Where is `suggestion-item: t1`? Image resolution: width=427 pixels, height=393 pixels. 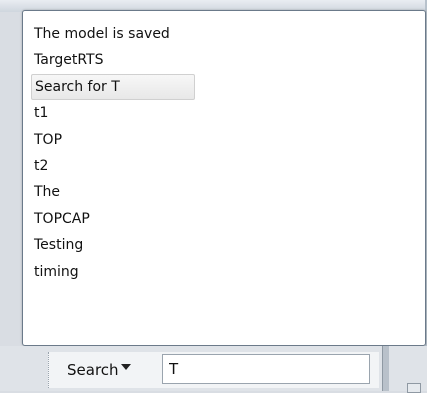
suggestion-item: t1 is located at coordinates (113, 113).